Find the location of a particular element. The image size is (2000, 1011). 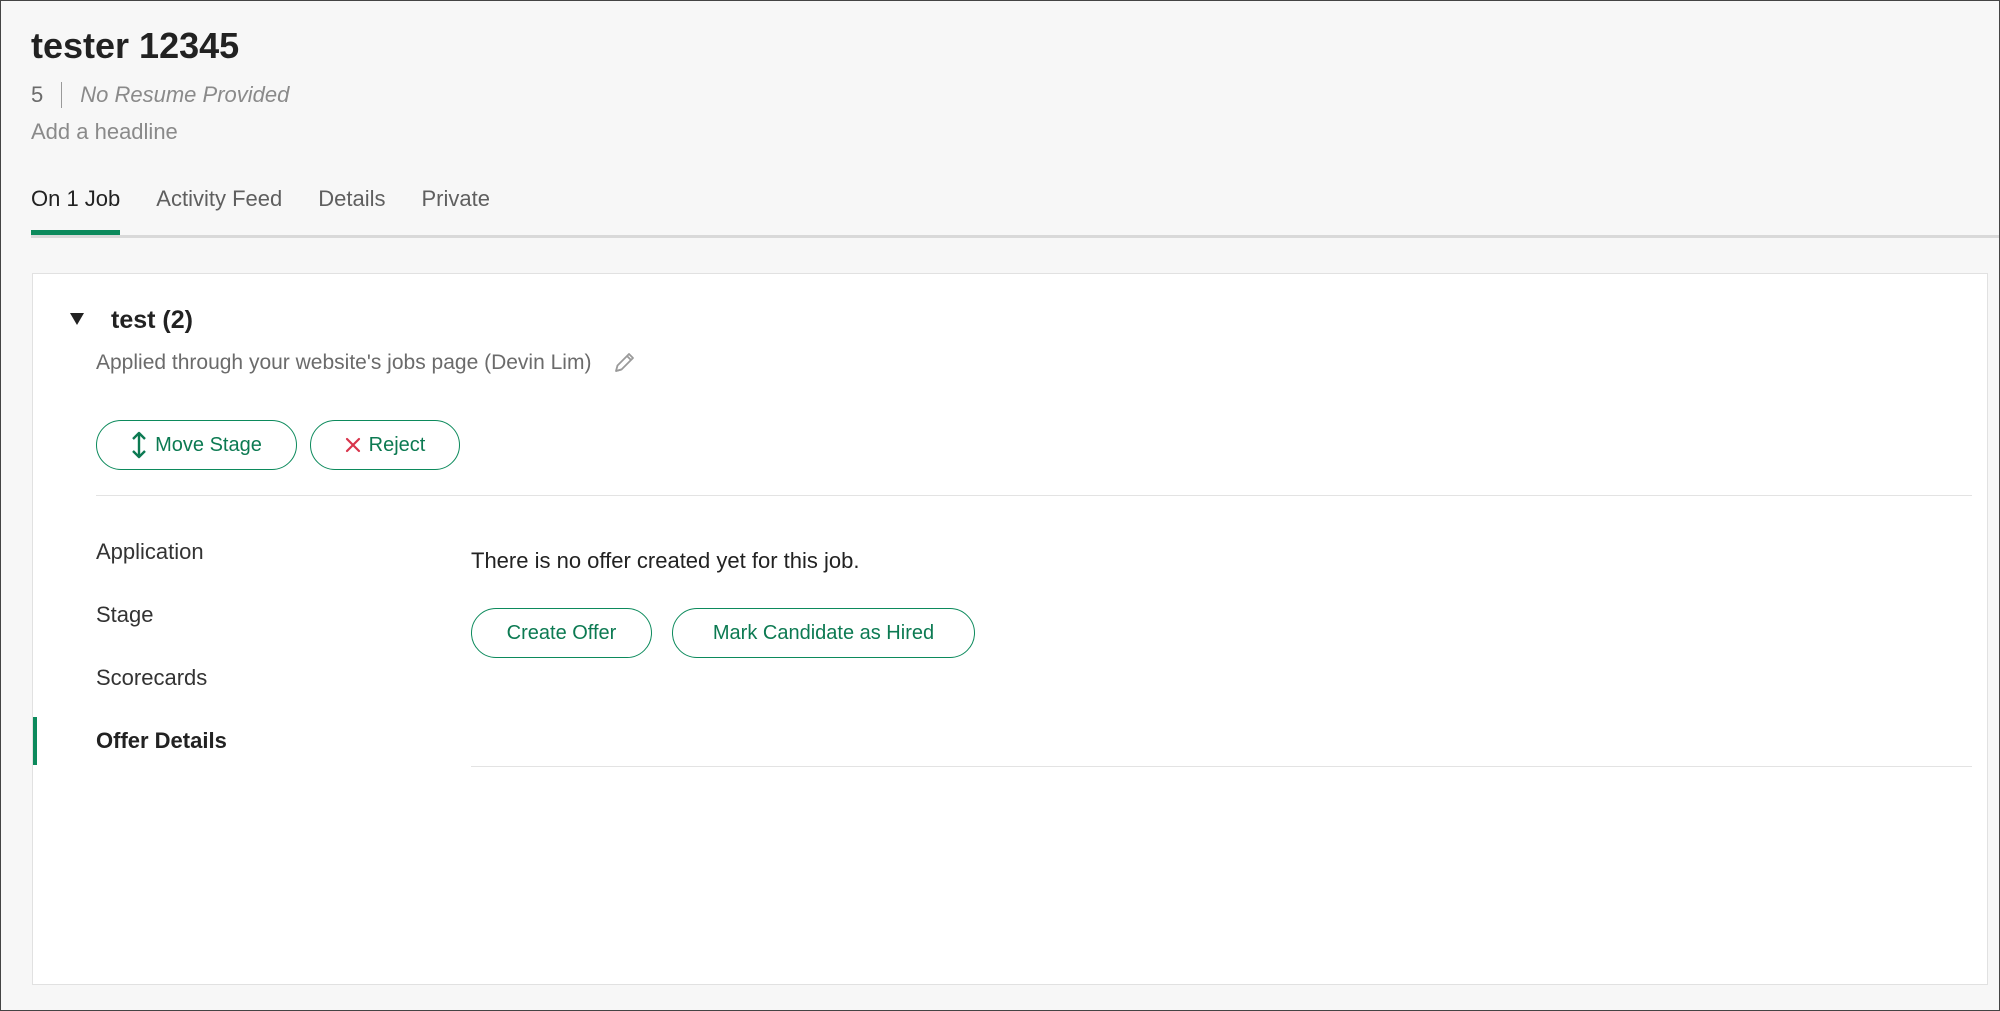

tab-private: Private is located at coordinates (455, 207).